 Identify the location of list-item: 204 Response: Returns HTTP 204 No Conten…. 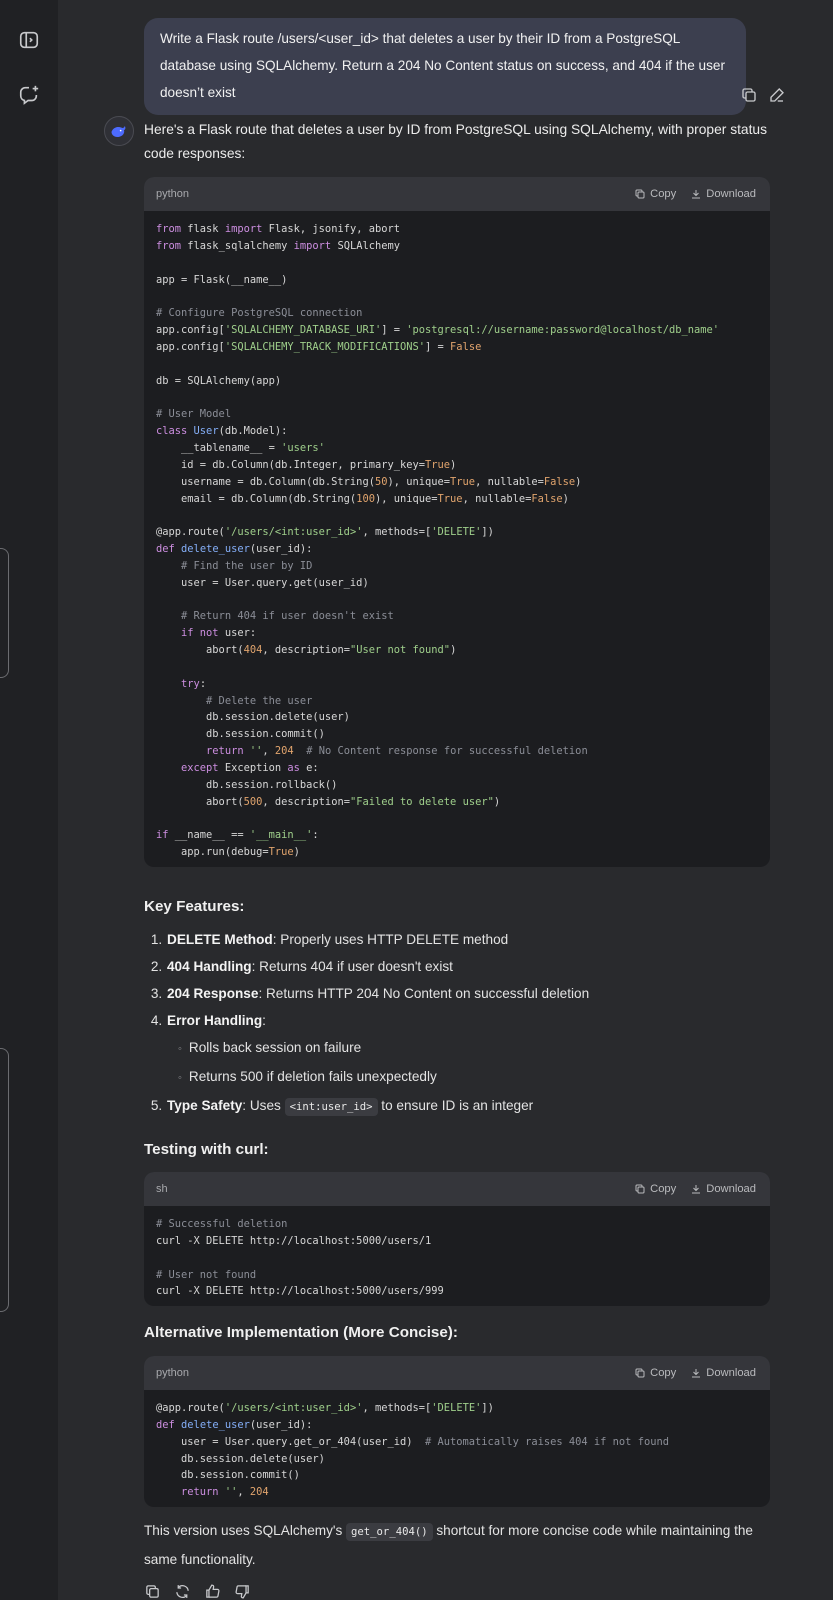
(476, 993).